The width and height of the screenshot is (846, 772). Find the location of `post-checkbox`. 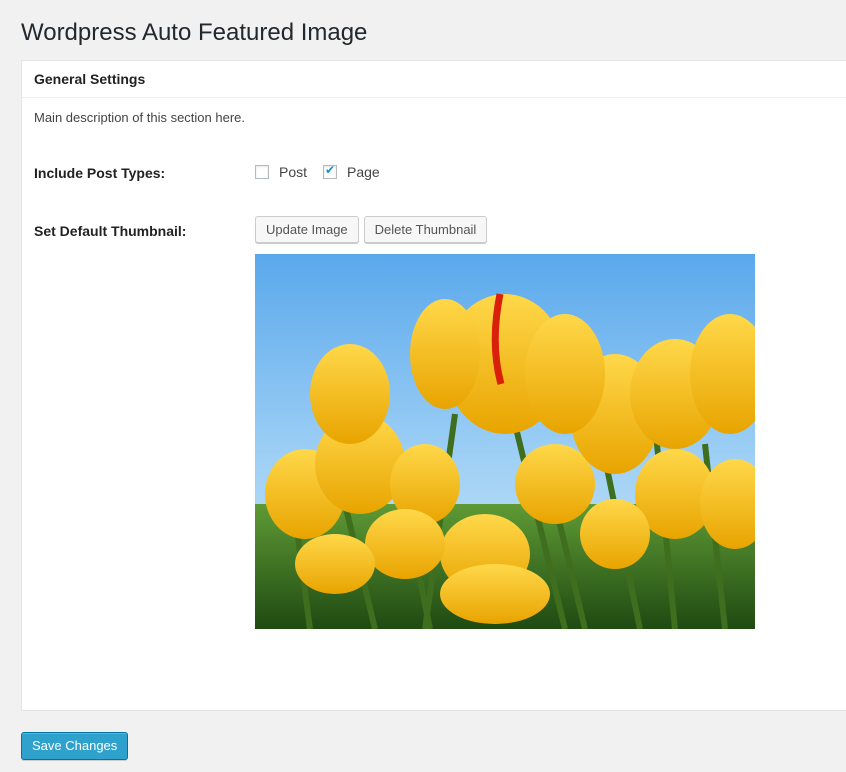

post-checkbox is located at coordinates (262, 172).